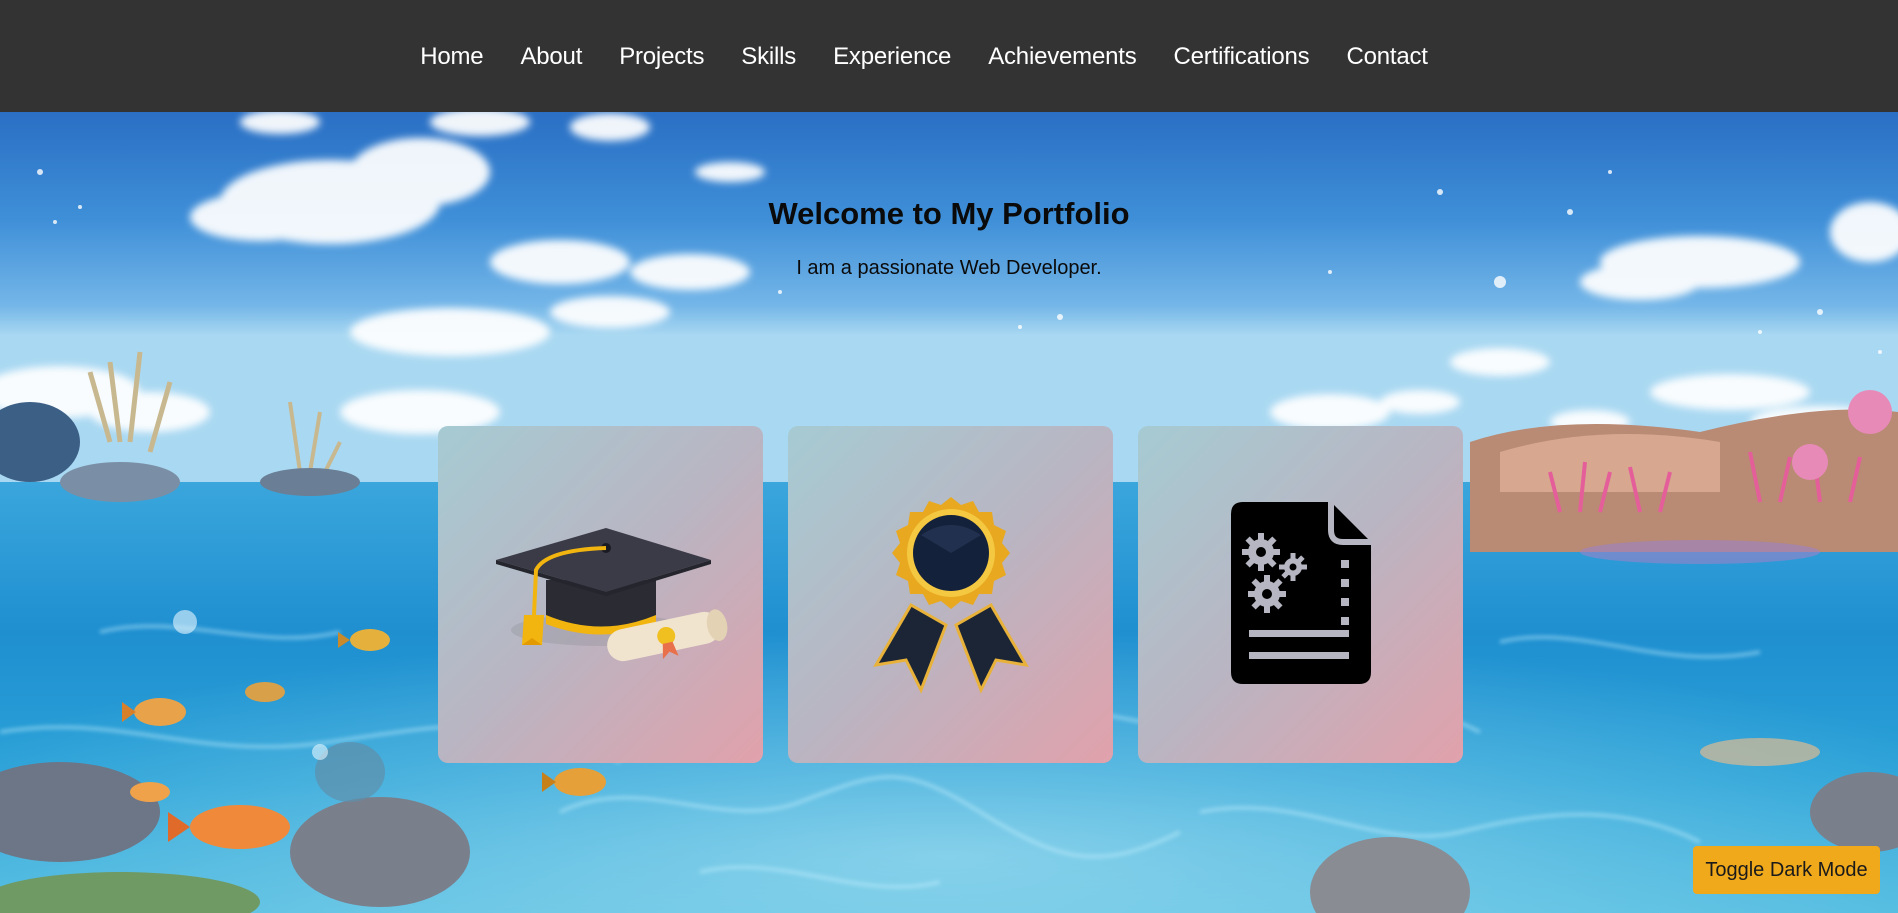 The width and height of the screenshot is (1898, 913). Describe the element at coordinates (1387, 57) in the screenshot. I see `nav-link-contact: Contact` at that location.